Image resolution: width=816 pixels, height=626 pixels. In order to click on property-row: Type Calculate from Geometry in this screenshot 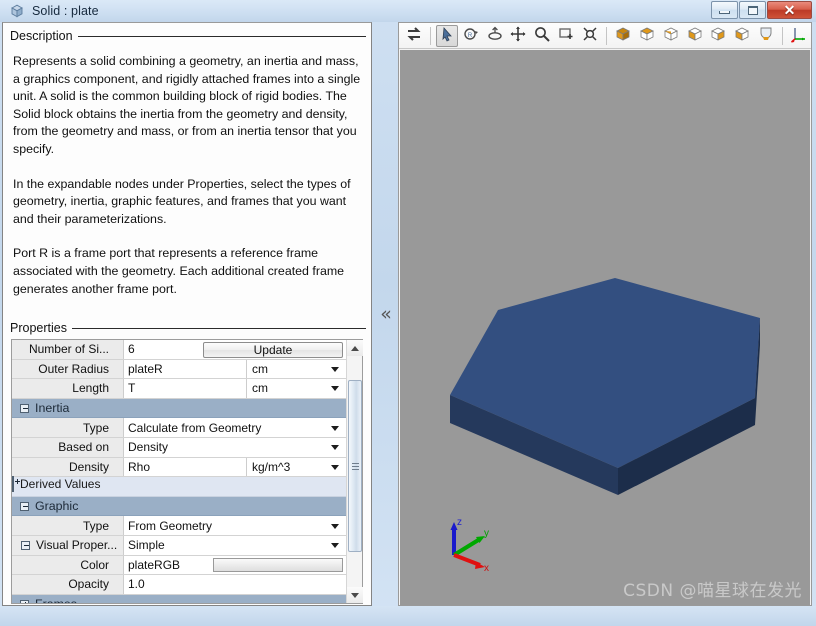, I will do `click(179, 428)`.